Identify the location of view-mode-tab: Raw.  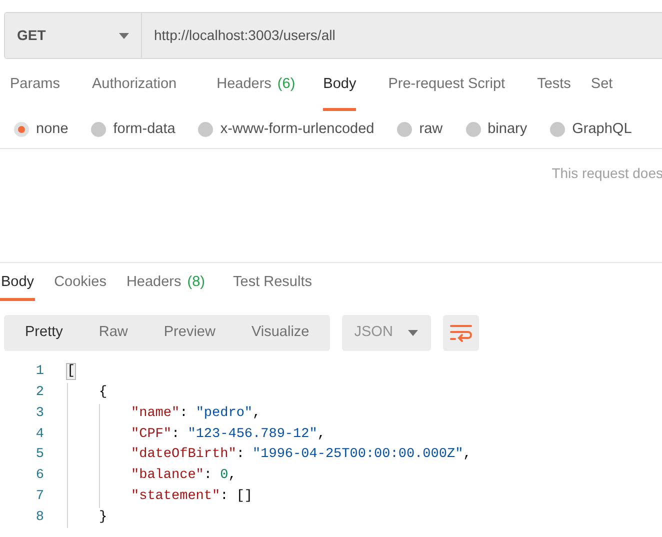
(113, 333).